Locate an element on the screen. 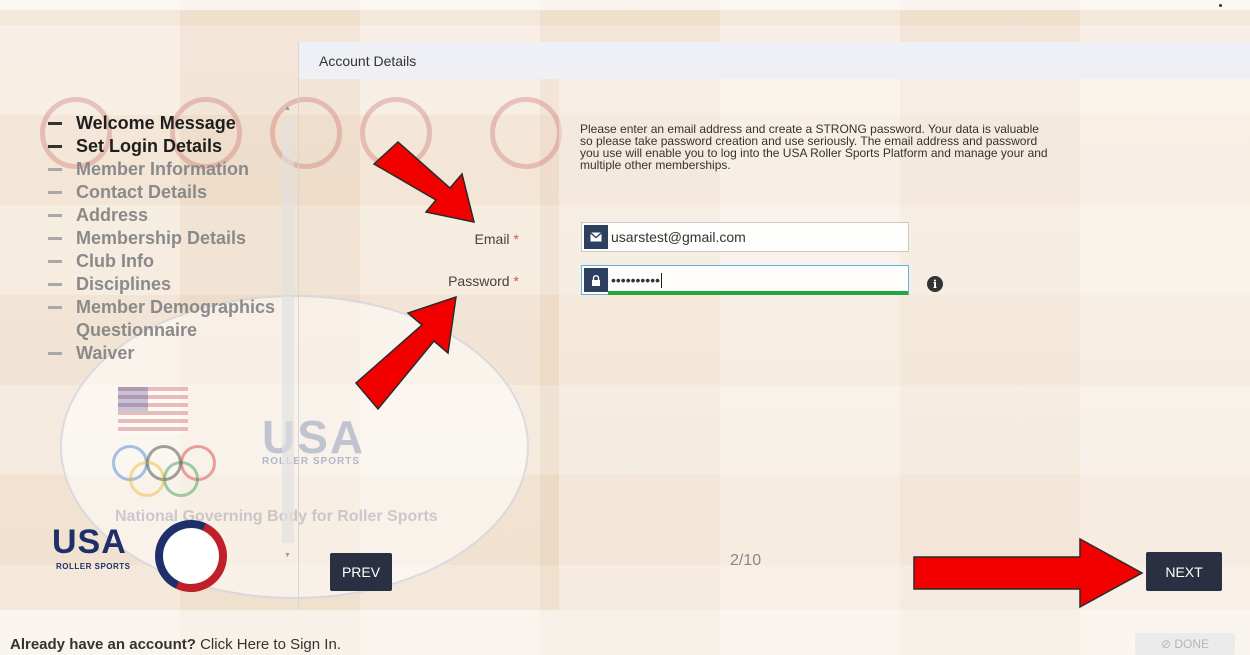 The image size is (1250, 655). scroll-down-icon: ▼ is located at coordinates (287, 555).